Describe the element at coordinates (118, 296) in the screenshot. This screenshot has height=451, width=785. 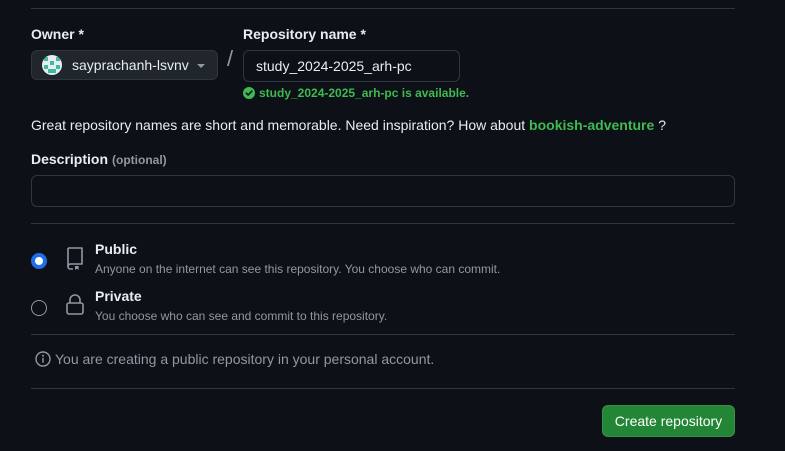
I see `private-title: Private` at that location.